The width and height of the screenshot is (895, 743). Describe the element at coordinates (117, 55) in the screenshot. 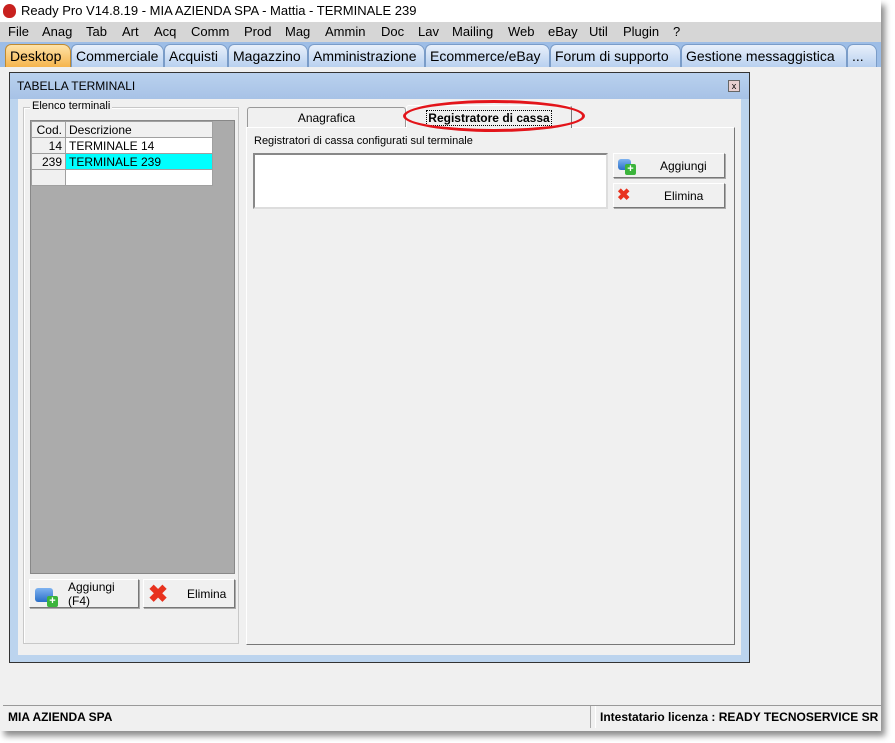

I see `tab-commerciale: Commerciale` at that location.